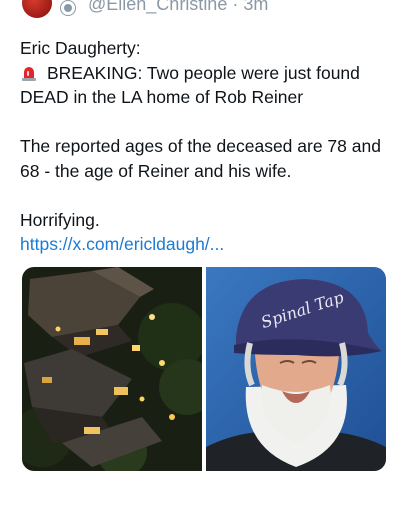 The image size is (415, 508). What do you see at coordinates (207, 498) in the screenshot?
I see `action-bar` at bounding box center [207, 498].